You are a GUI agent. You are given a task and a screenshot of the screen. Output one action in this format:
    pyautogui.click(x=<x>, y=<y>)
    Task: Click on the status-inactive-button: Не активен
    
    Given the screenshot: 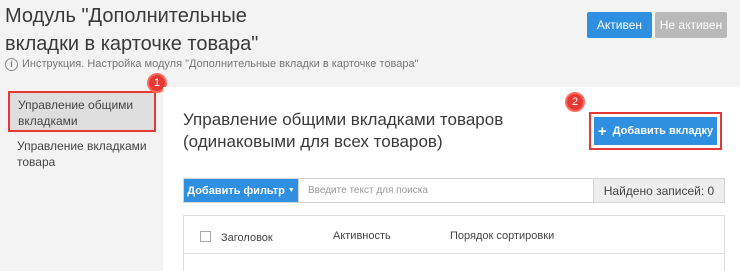 What is the action you would take?
    pyautogui.click(x=691, y=25)
    